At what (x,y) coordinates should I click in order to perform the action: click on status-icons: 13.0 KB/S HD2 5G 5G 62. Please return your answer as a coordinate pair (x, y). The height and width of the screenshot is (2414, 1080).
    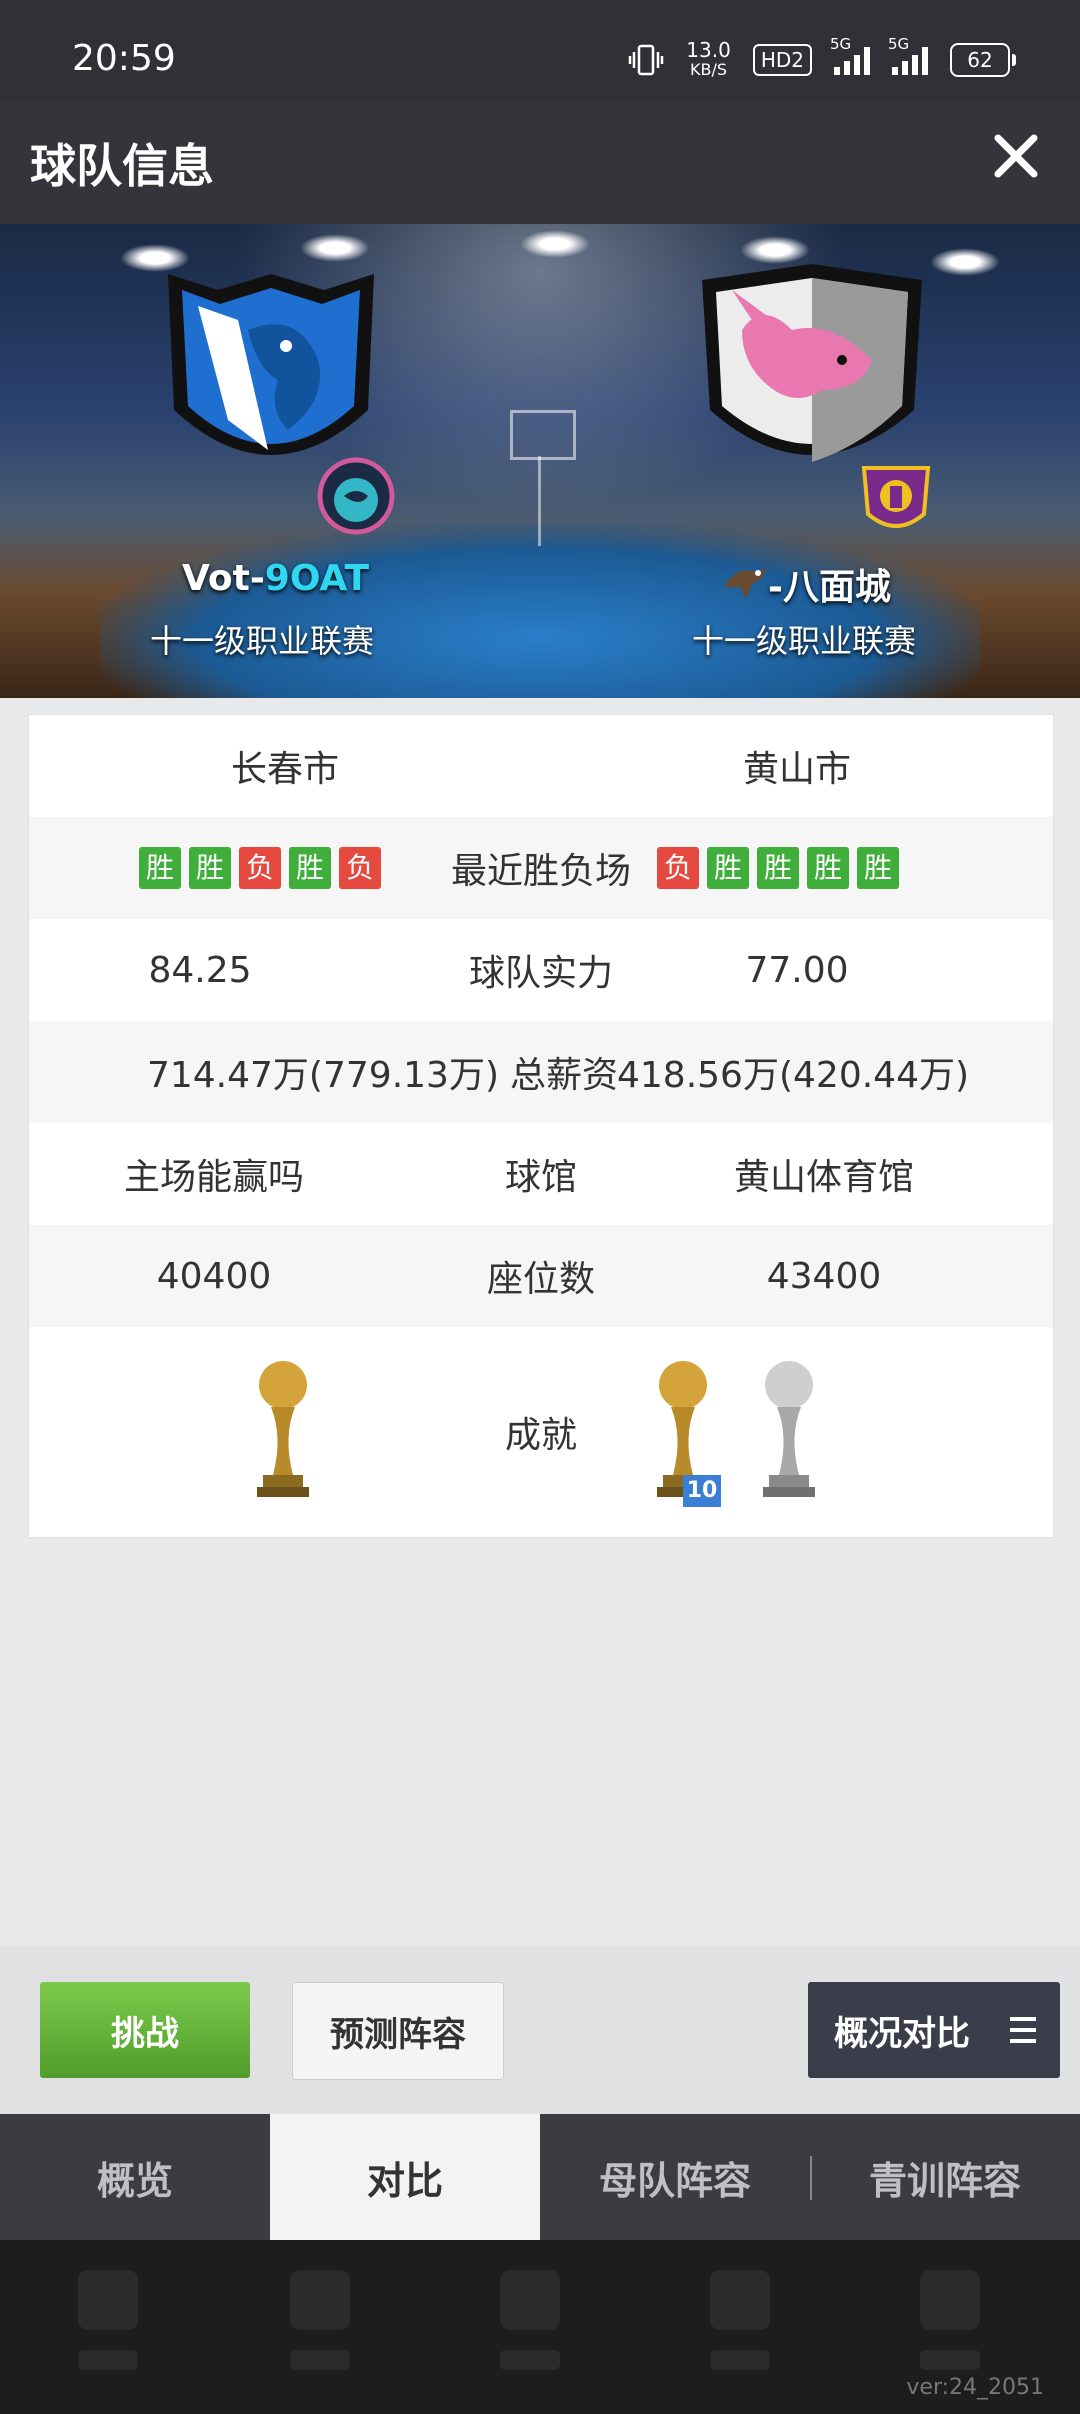
    Looking at the image, I should click on (822, 57).